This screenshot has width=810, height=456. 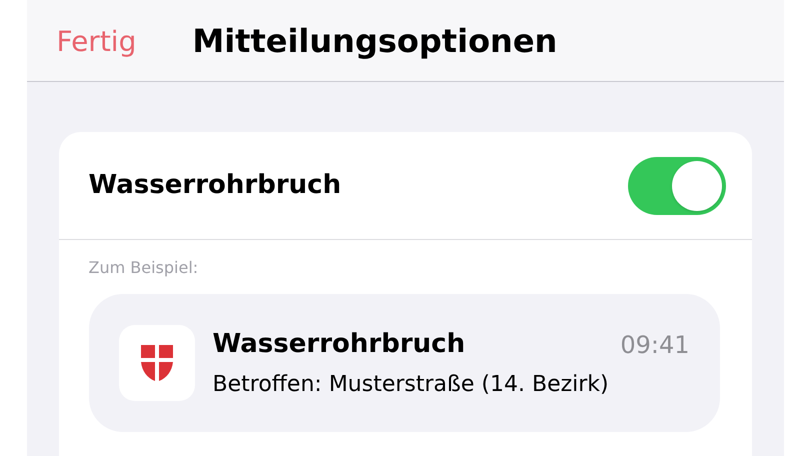 I want to click on done-button: Fertig, so click(x=96, y=40).